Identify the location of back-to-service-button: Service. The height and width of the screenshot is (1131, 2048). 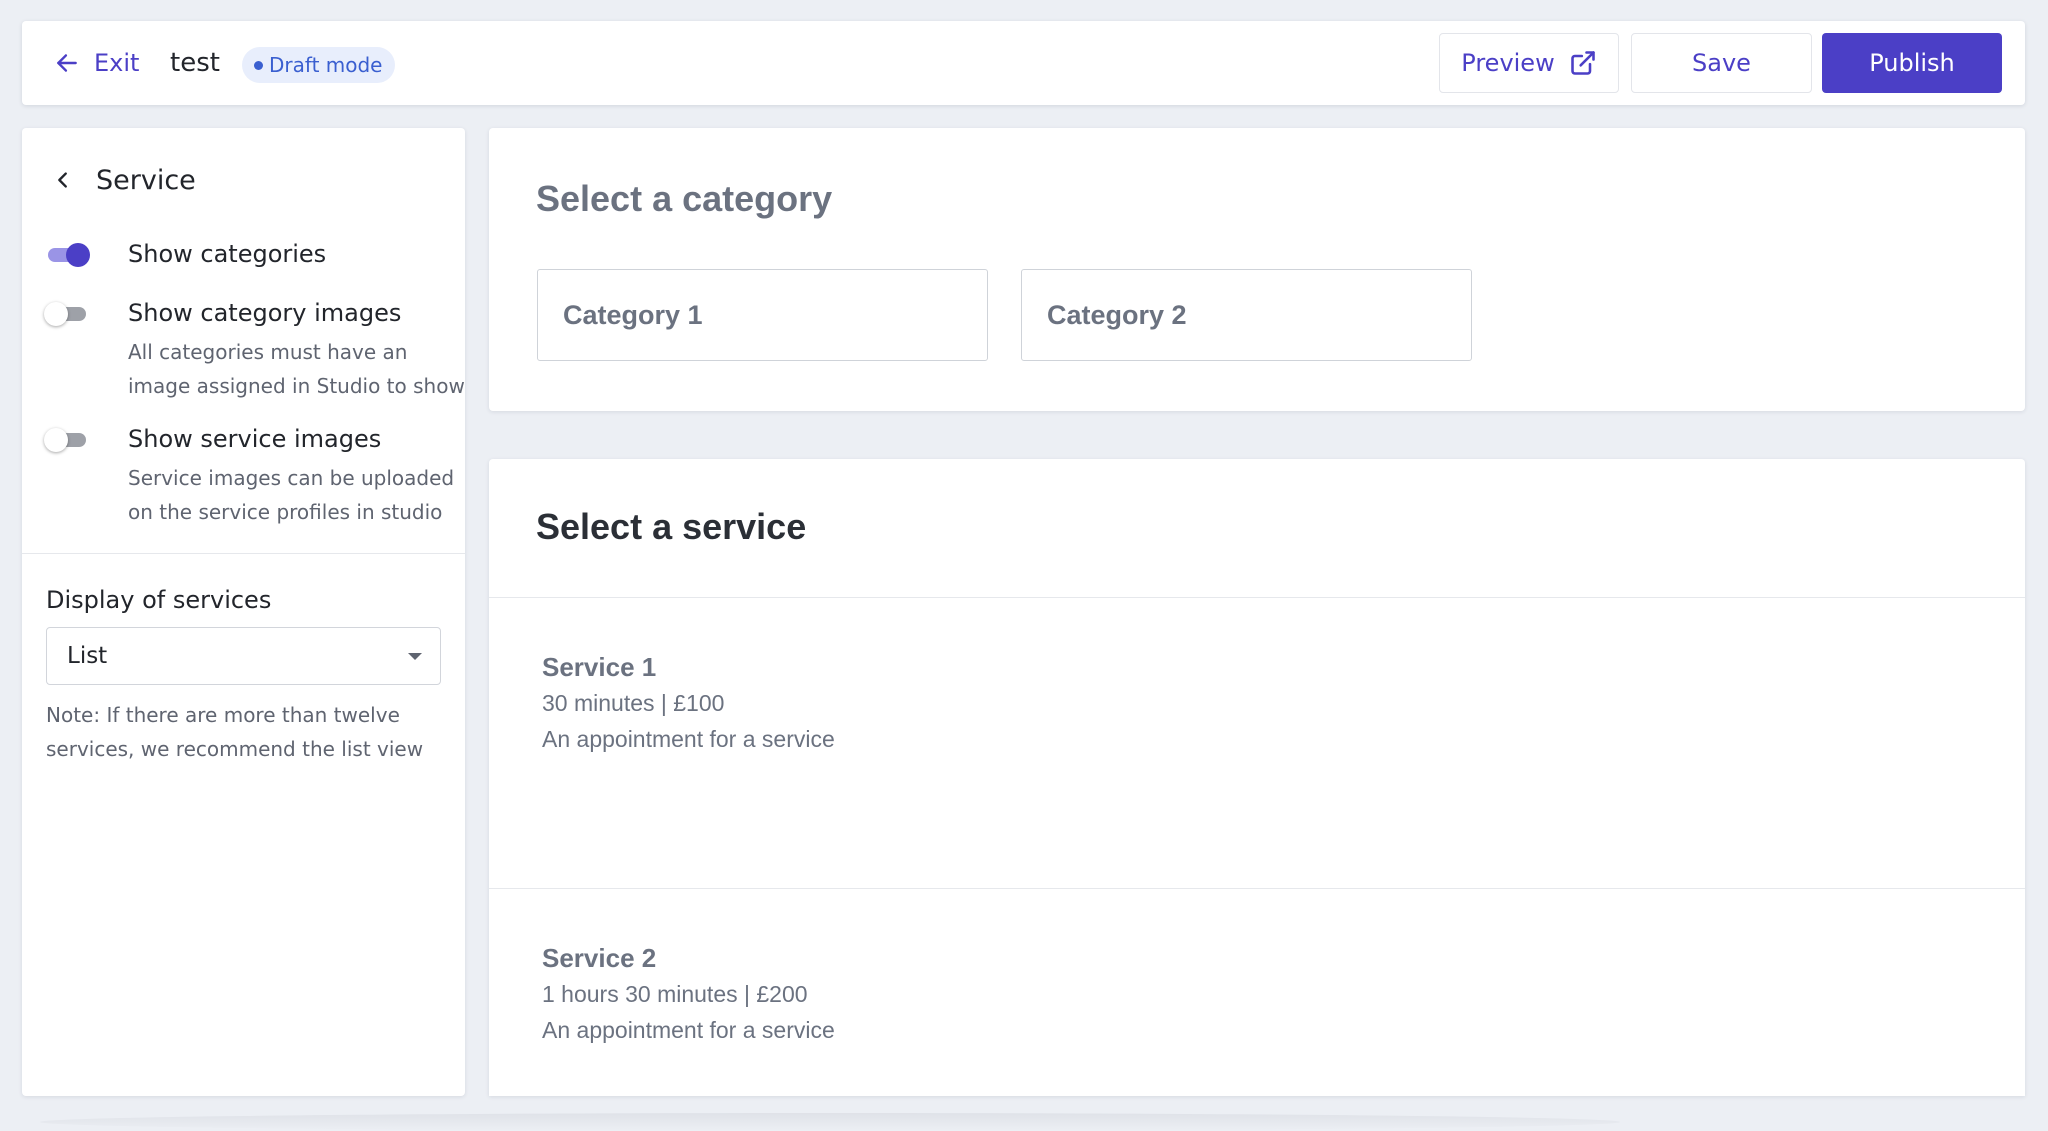
(124, 180).